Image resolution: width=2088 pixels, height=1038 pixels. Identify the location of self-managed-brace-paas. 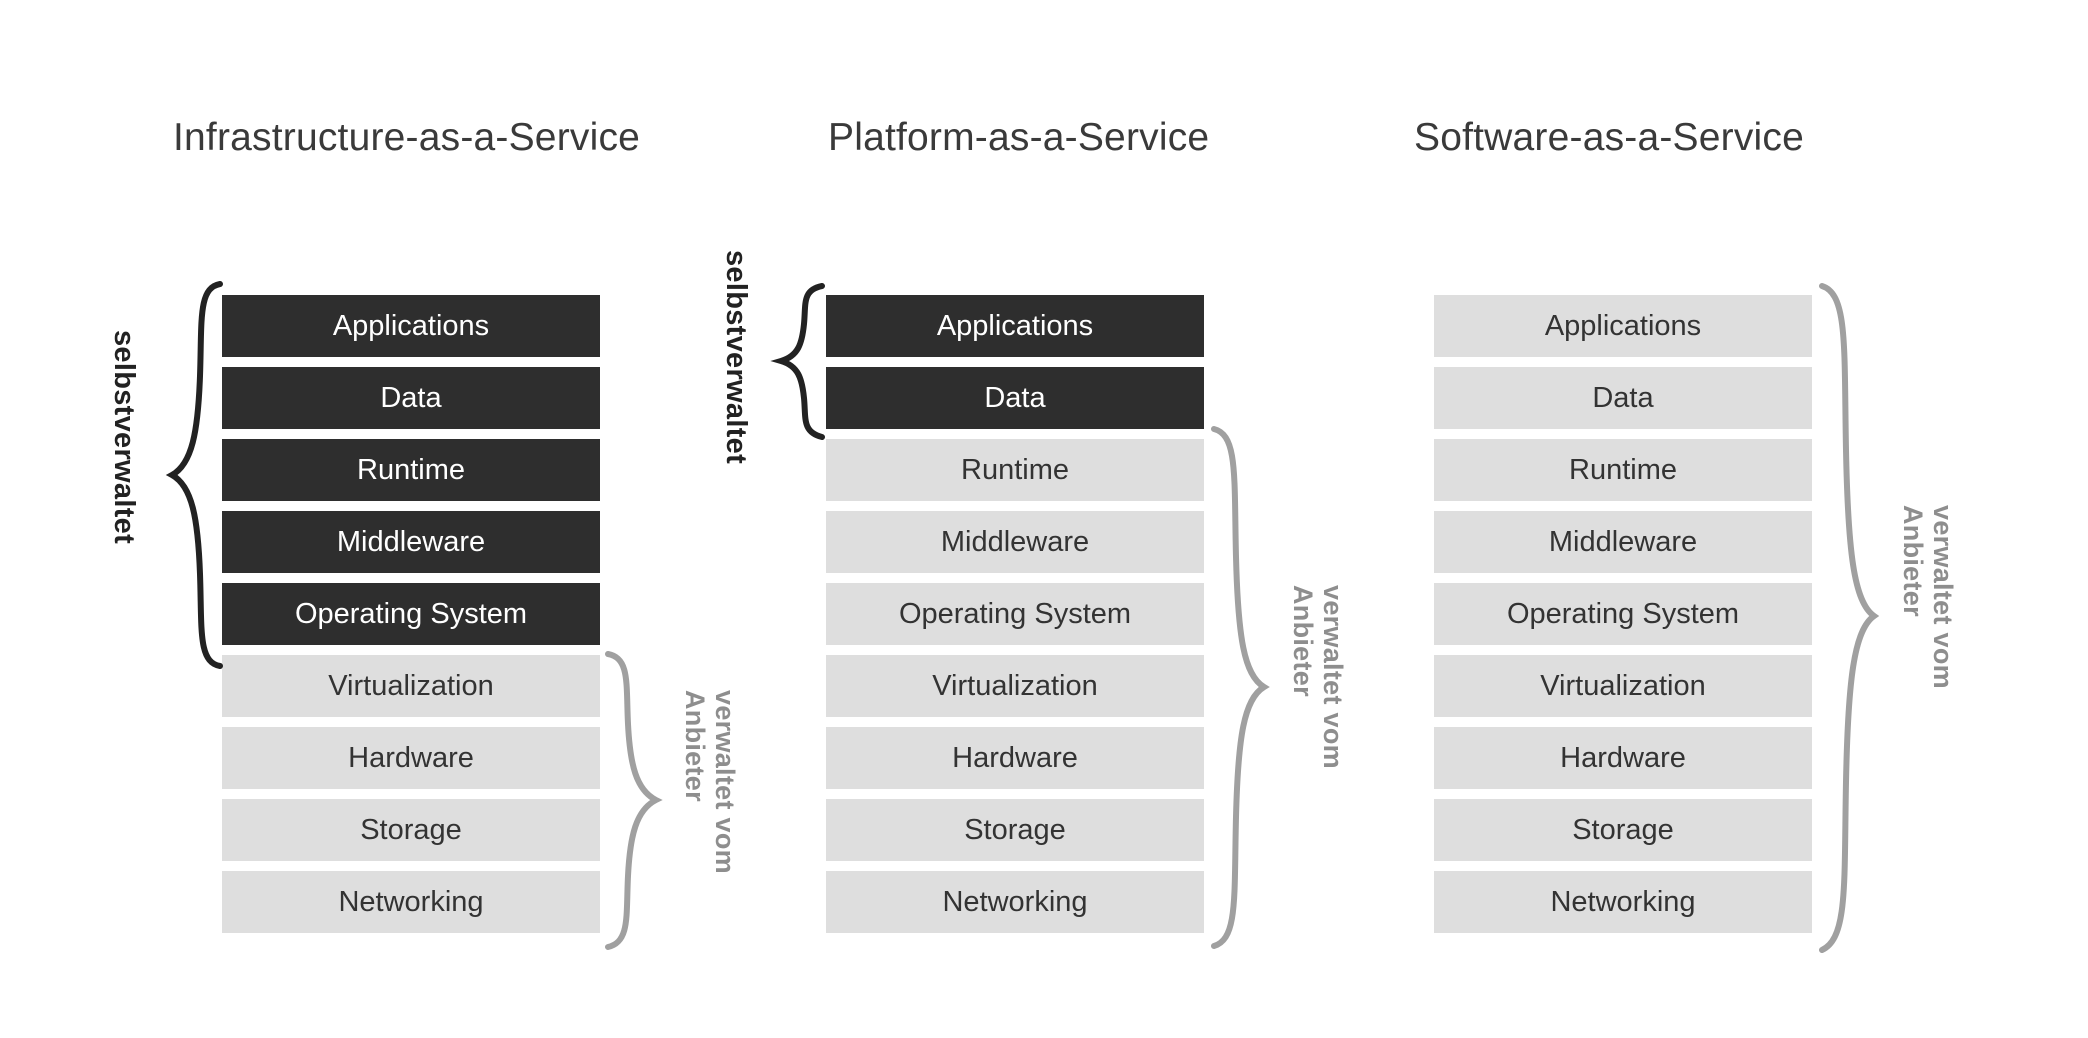
(798, 362).